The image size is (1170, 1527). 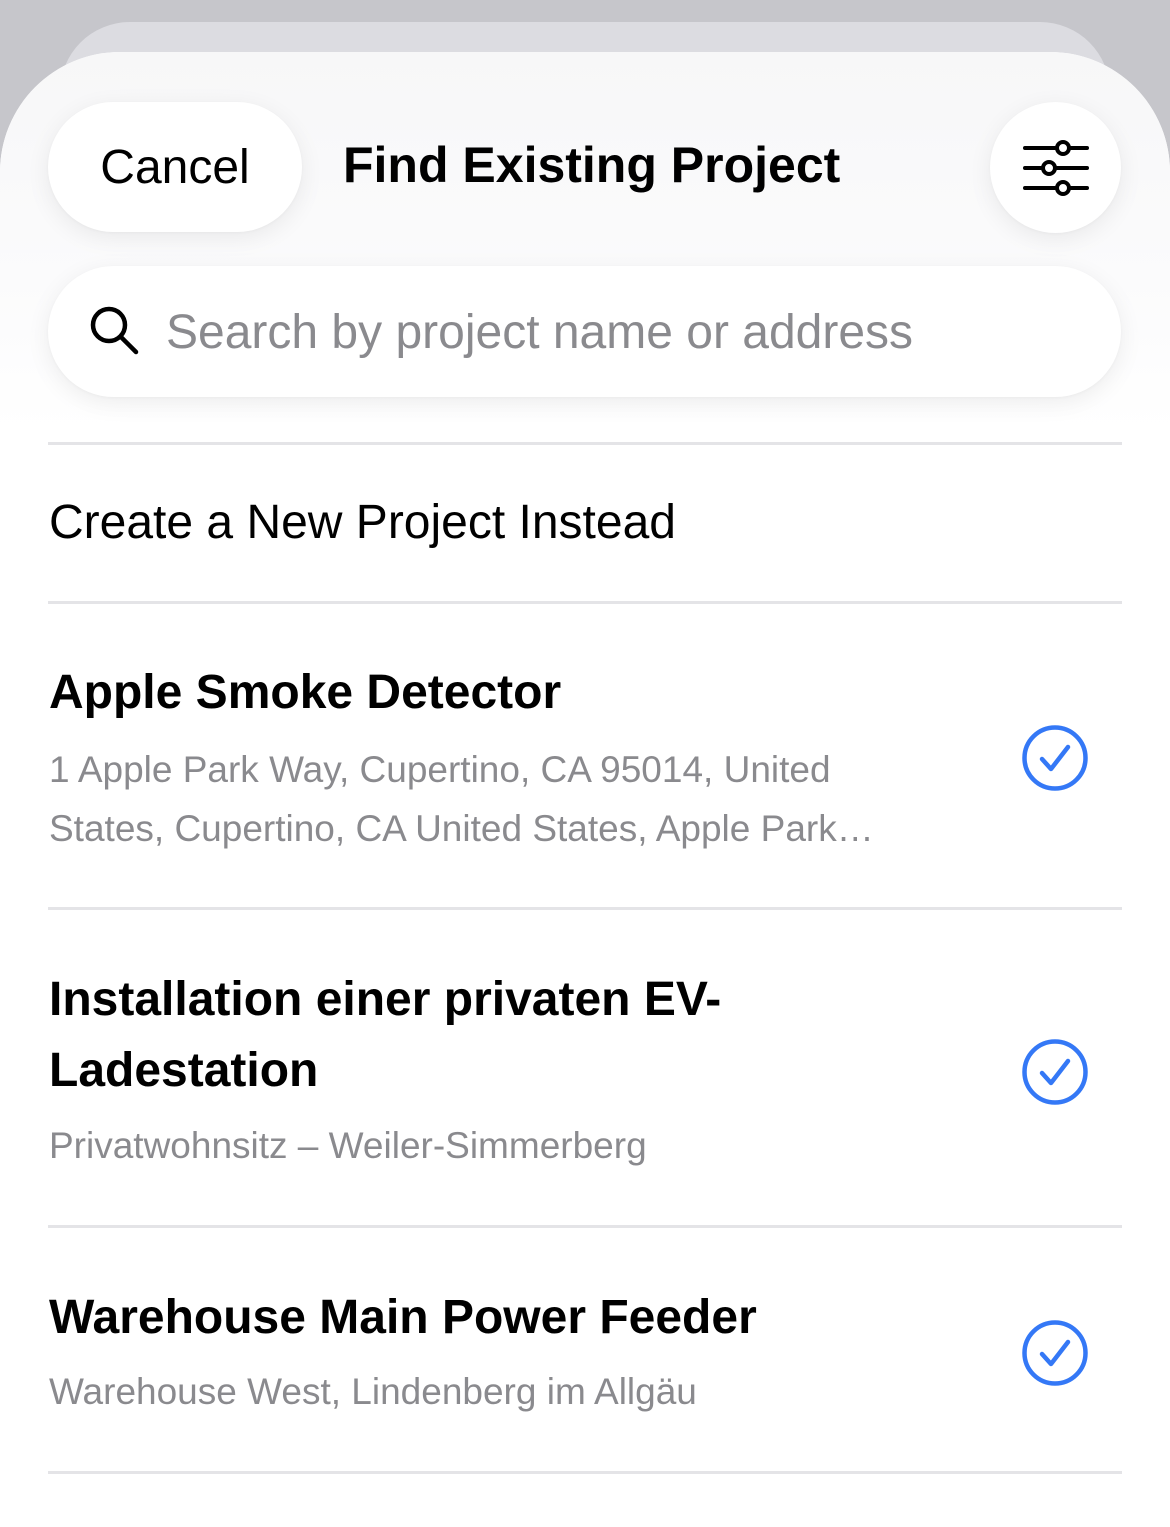 I want to click on cancel-button-label: Cancel, so click(x=175, y=167).